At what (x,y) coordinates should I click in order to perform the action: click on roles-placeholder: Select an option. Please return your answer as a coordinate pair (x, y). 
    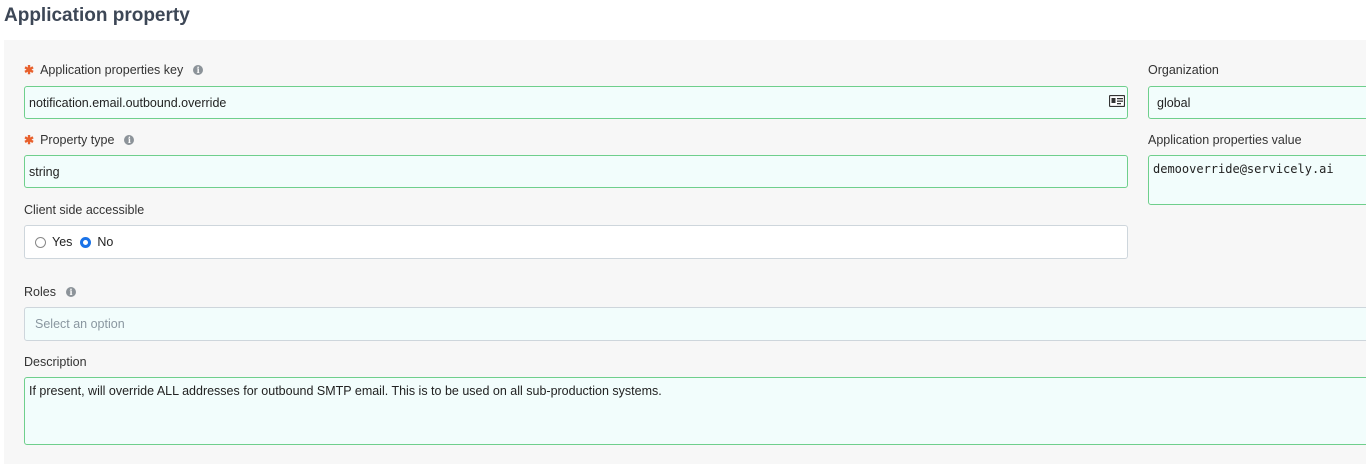
    Looking at the image, I should click on (80, 324).